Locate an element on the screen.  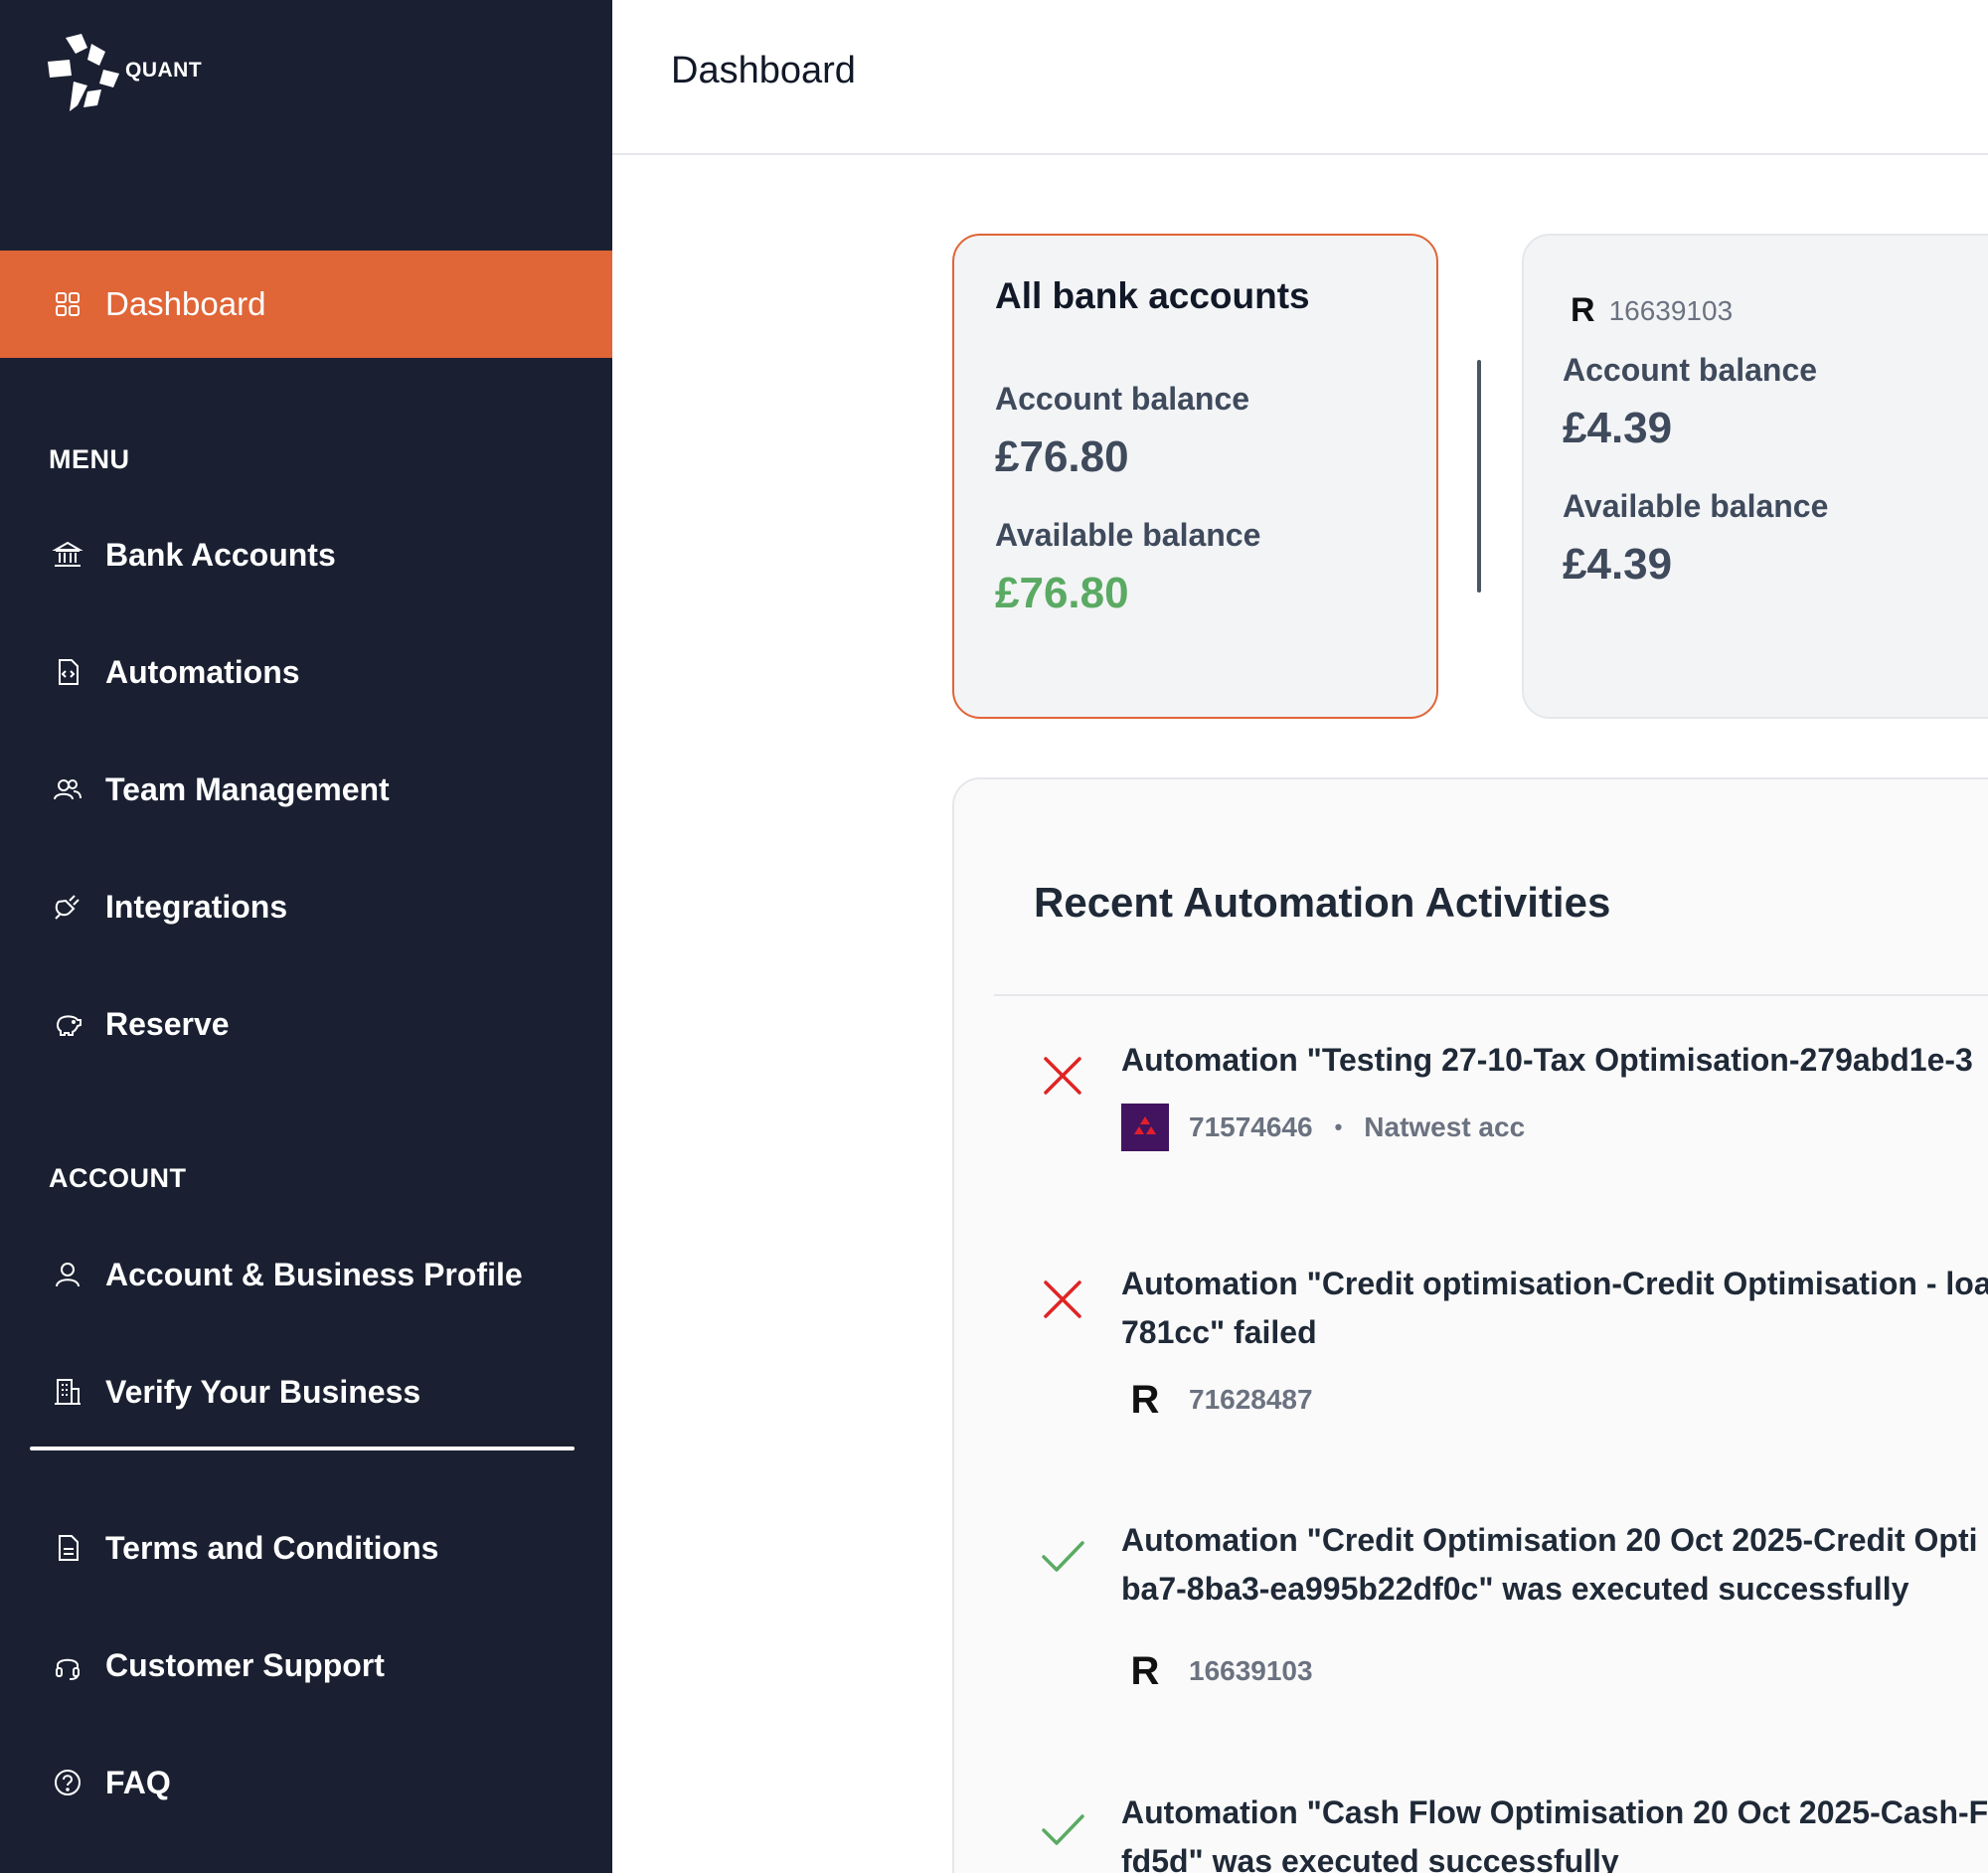
activities-divider is located at coordinates (1491, 995).